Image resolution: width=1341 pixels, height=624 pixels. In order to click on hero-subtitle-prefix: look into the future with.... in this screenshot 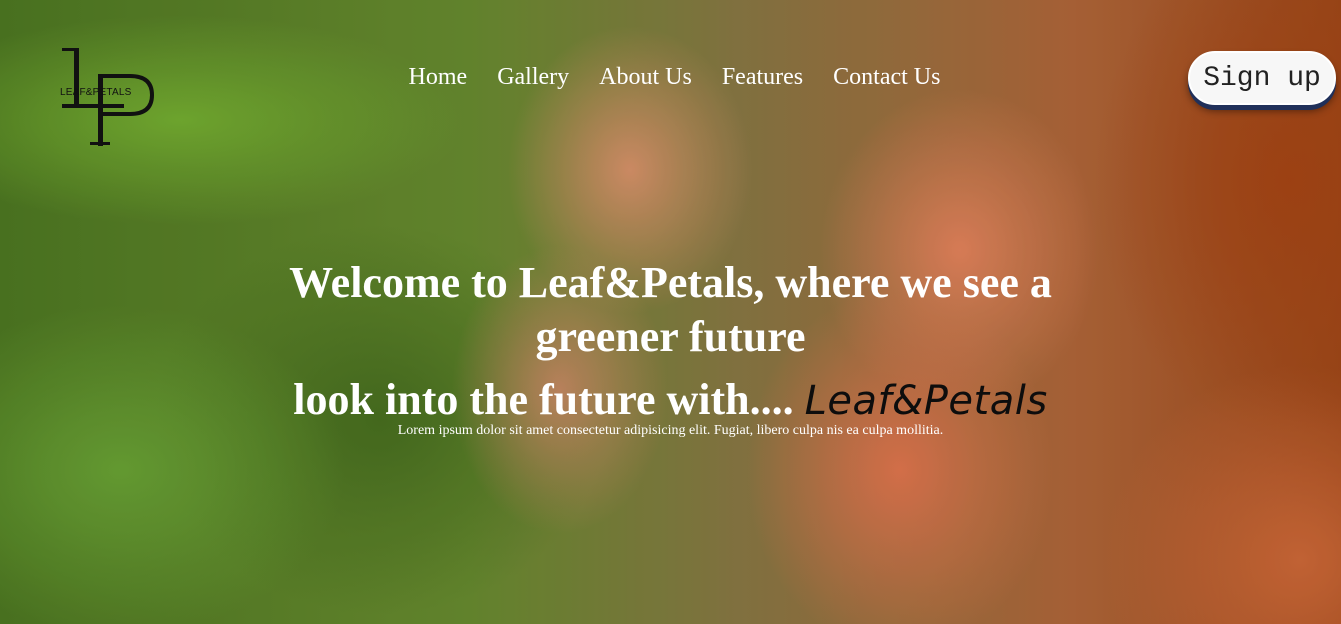, I will do `click(543, 399)`.